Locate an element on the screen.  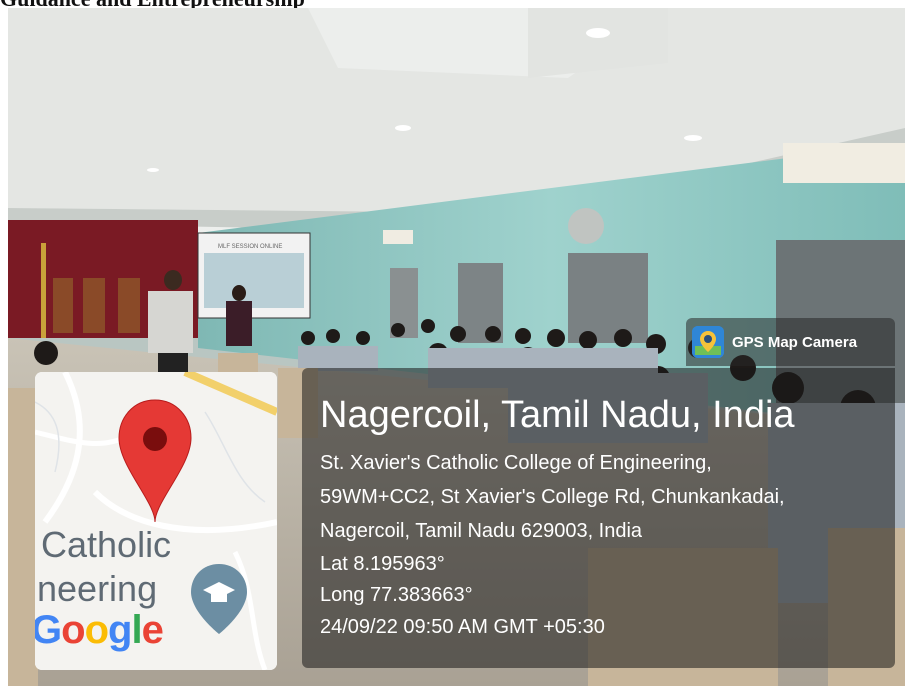
graduation-cap-icon is located at coordinates (219, 599).